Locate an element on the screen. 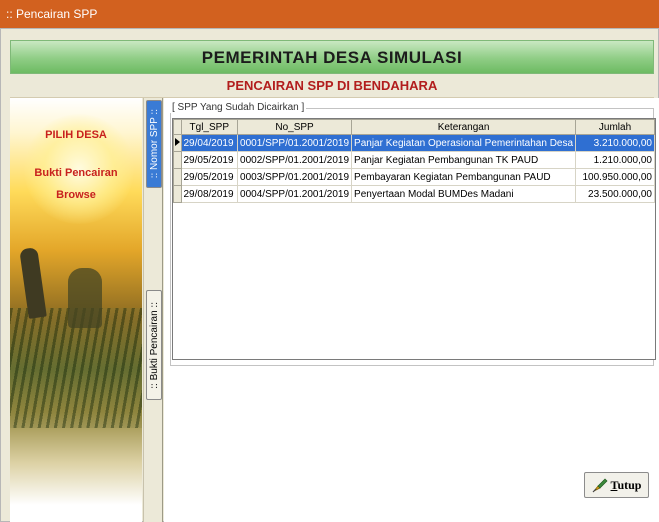 The image size is (659, 522). cell-jumlah: 3.210.000,00 is located at coordinates (615, 143).